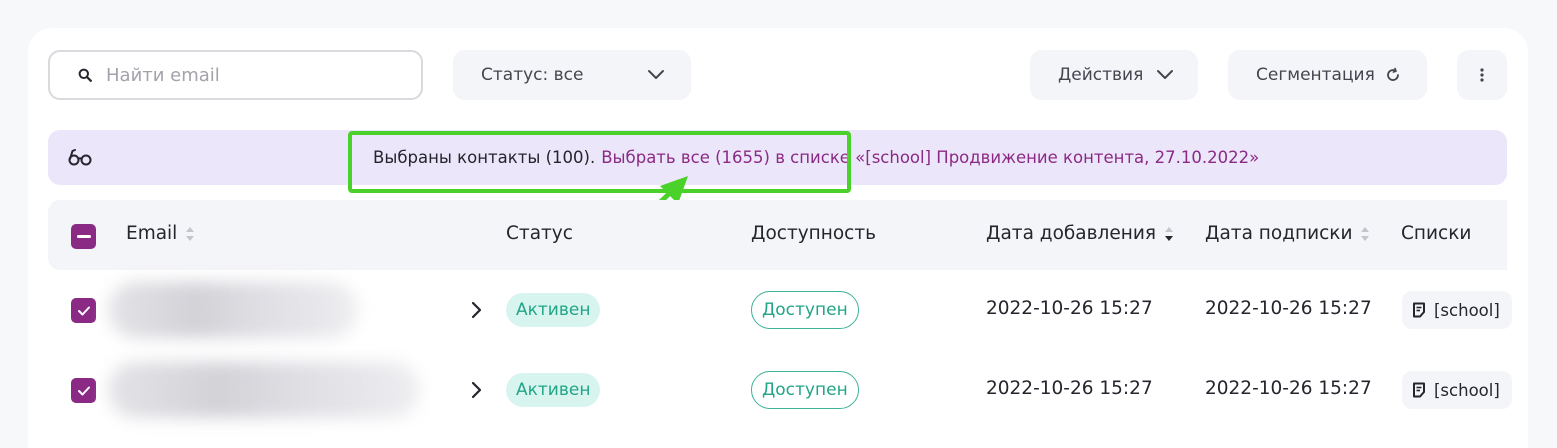 The image size is (1557, 448). Describe the element at coordinates (1169, 233) in the screenshot. I see `sort-desc-icon` at that location.